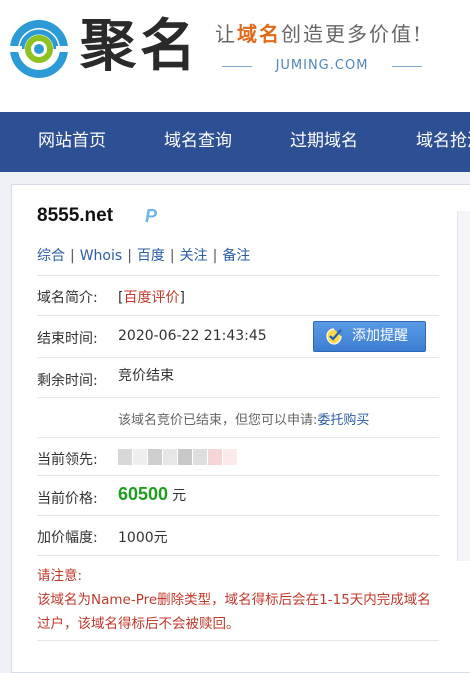 The height and width of the screenshot is (673, 470). I want to click on divider-line-right, so click(407, 66).